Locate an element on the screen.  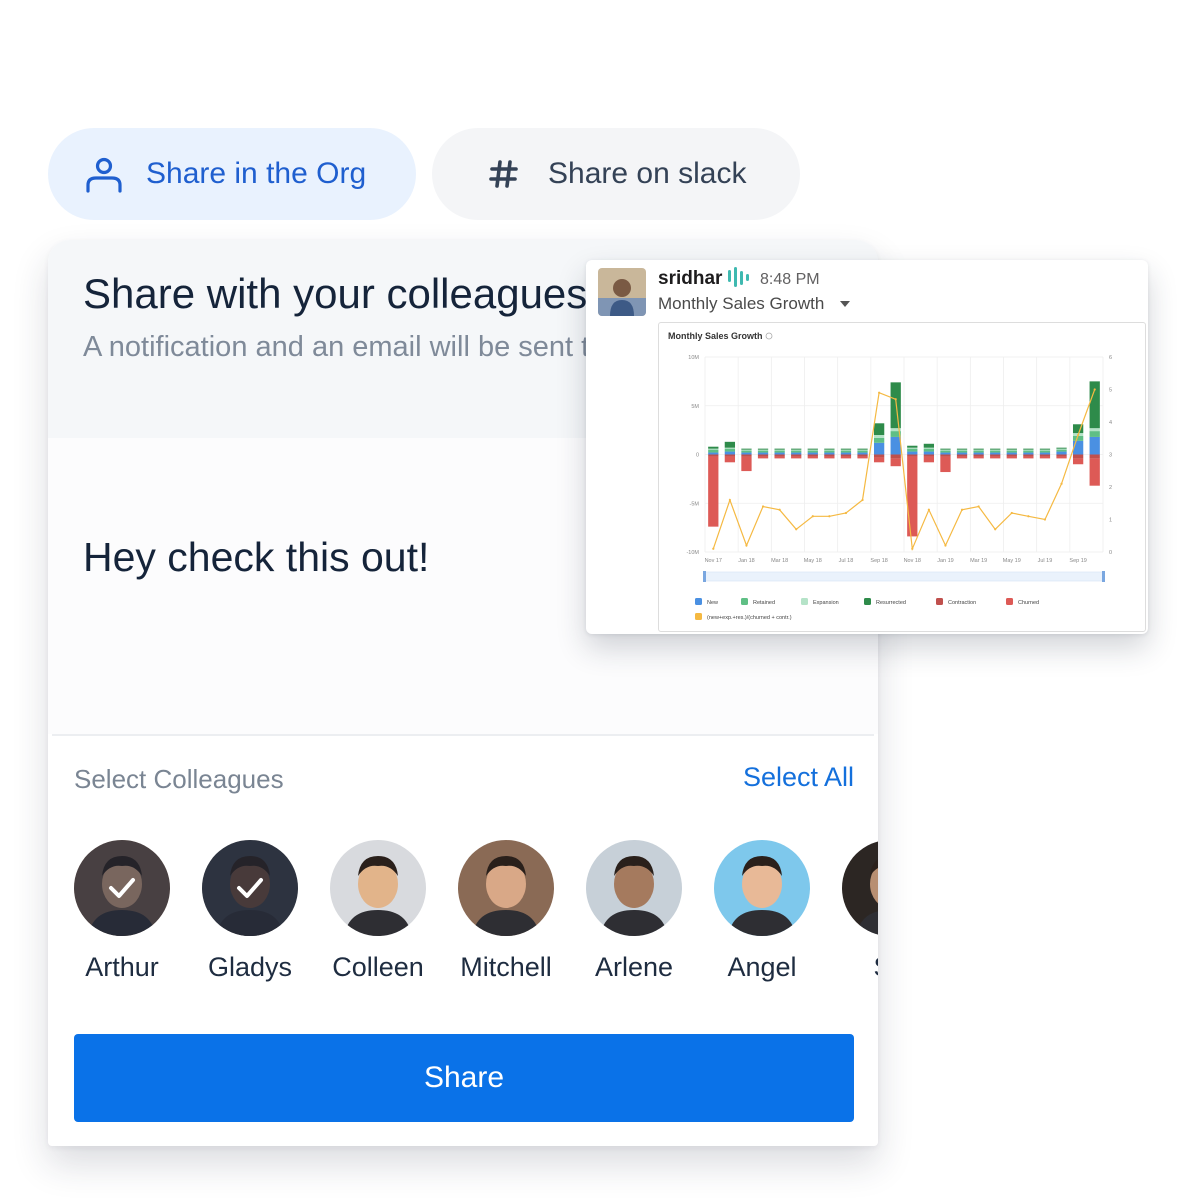
x-tick-label: Sep 19 is located at coordinates (1077, 561).